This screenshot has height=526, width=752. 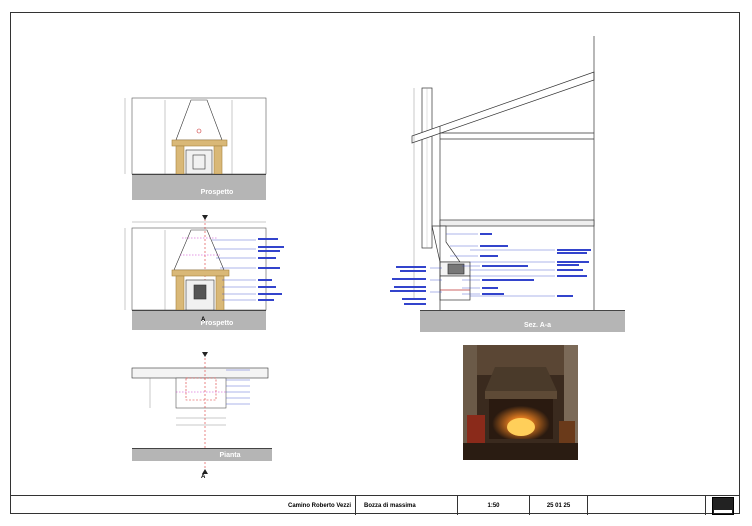 I want to click on view-label-sezione: Sez. A-a, so click(x=522, y=321).